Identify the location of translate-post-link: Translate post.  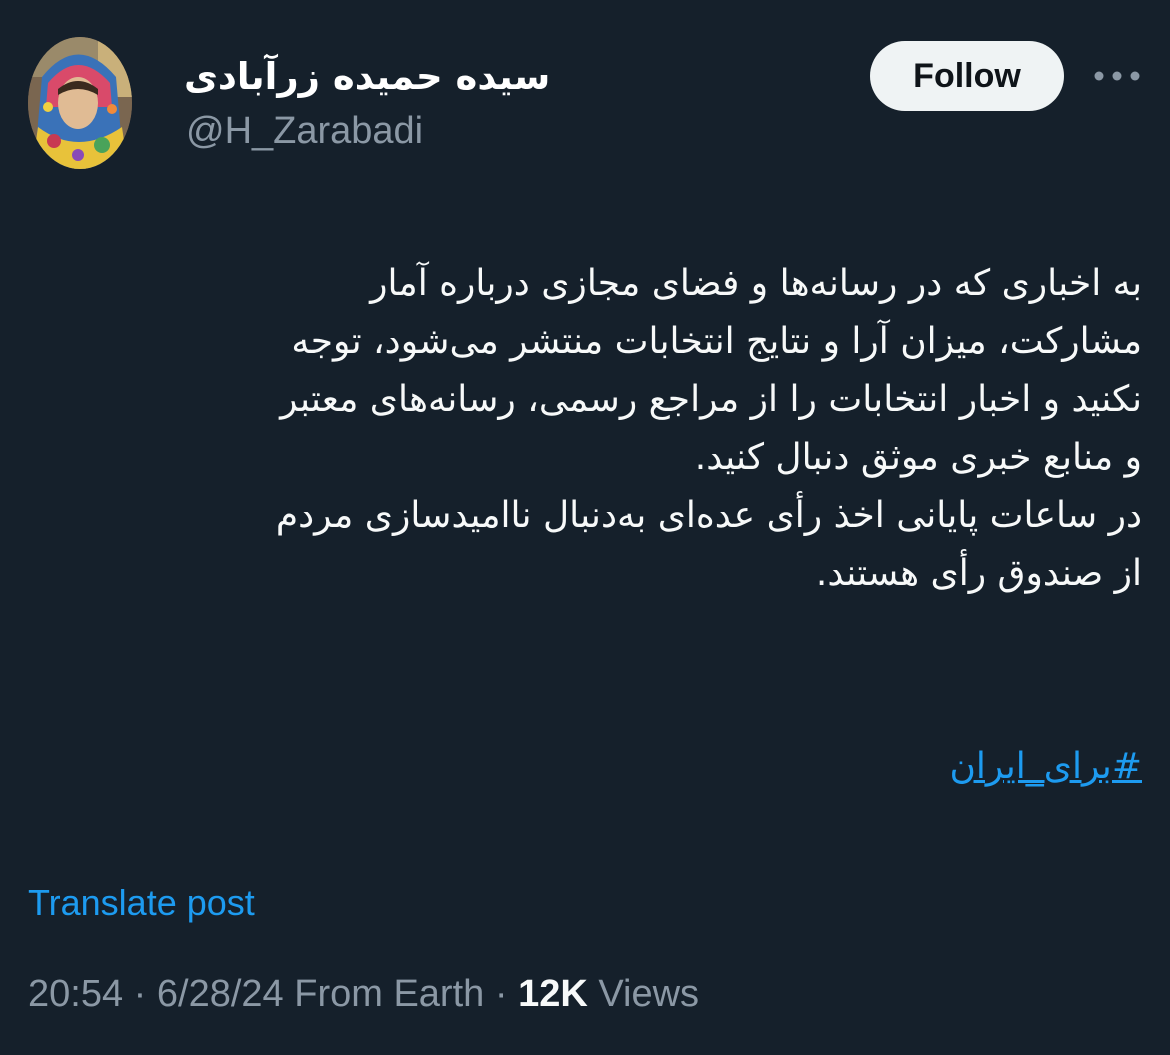
(141, 903).